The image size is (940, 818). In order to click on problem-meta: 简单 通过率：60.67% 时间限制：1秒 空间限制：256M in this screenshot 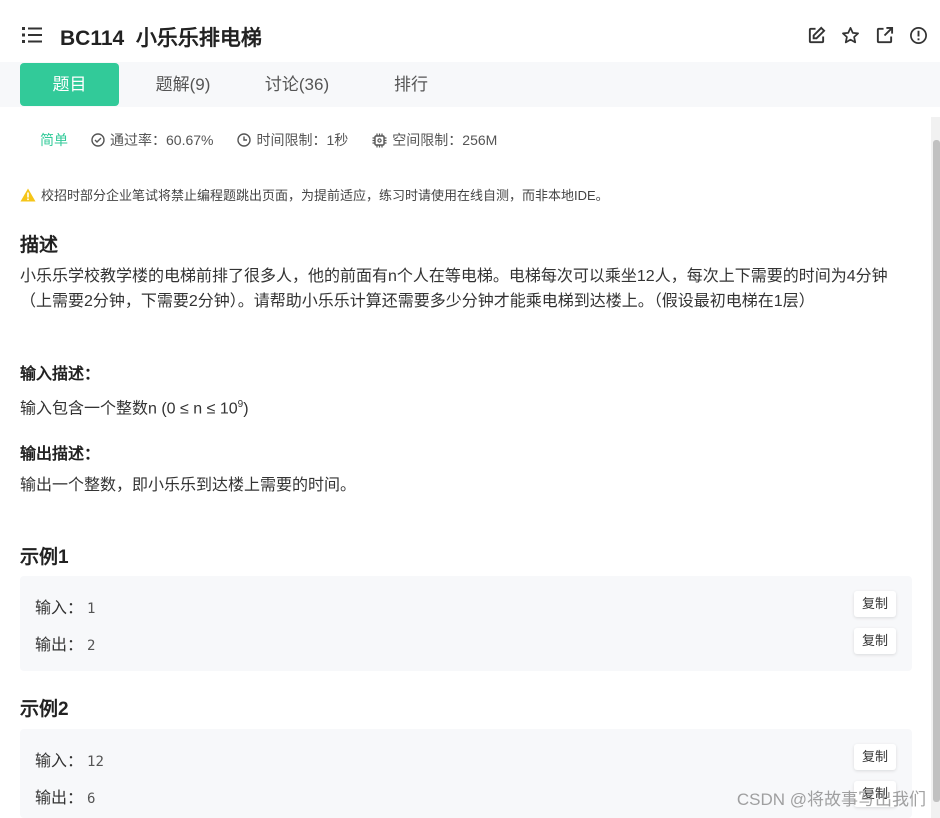, I will do `click(270, 140)`.